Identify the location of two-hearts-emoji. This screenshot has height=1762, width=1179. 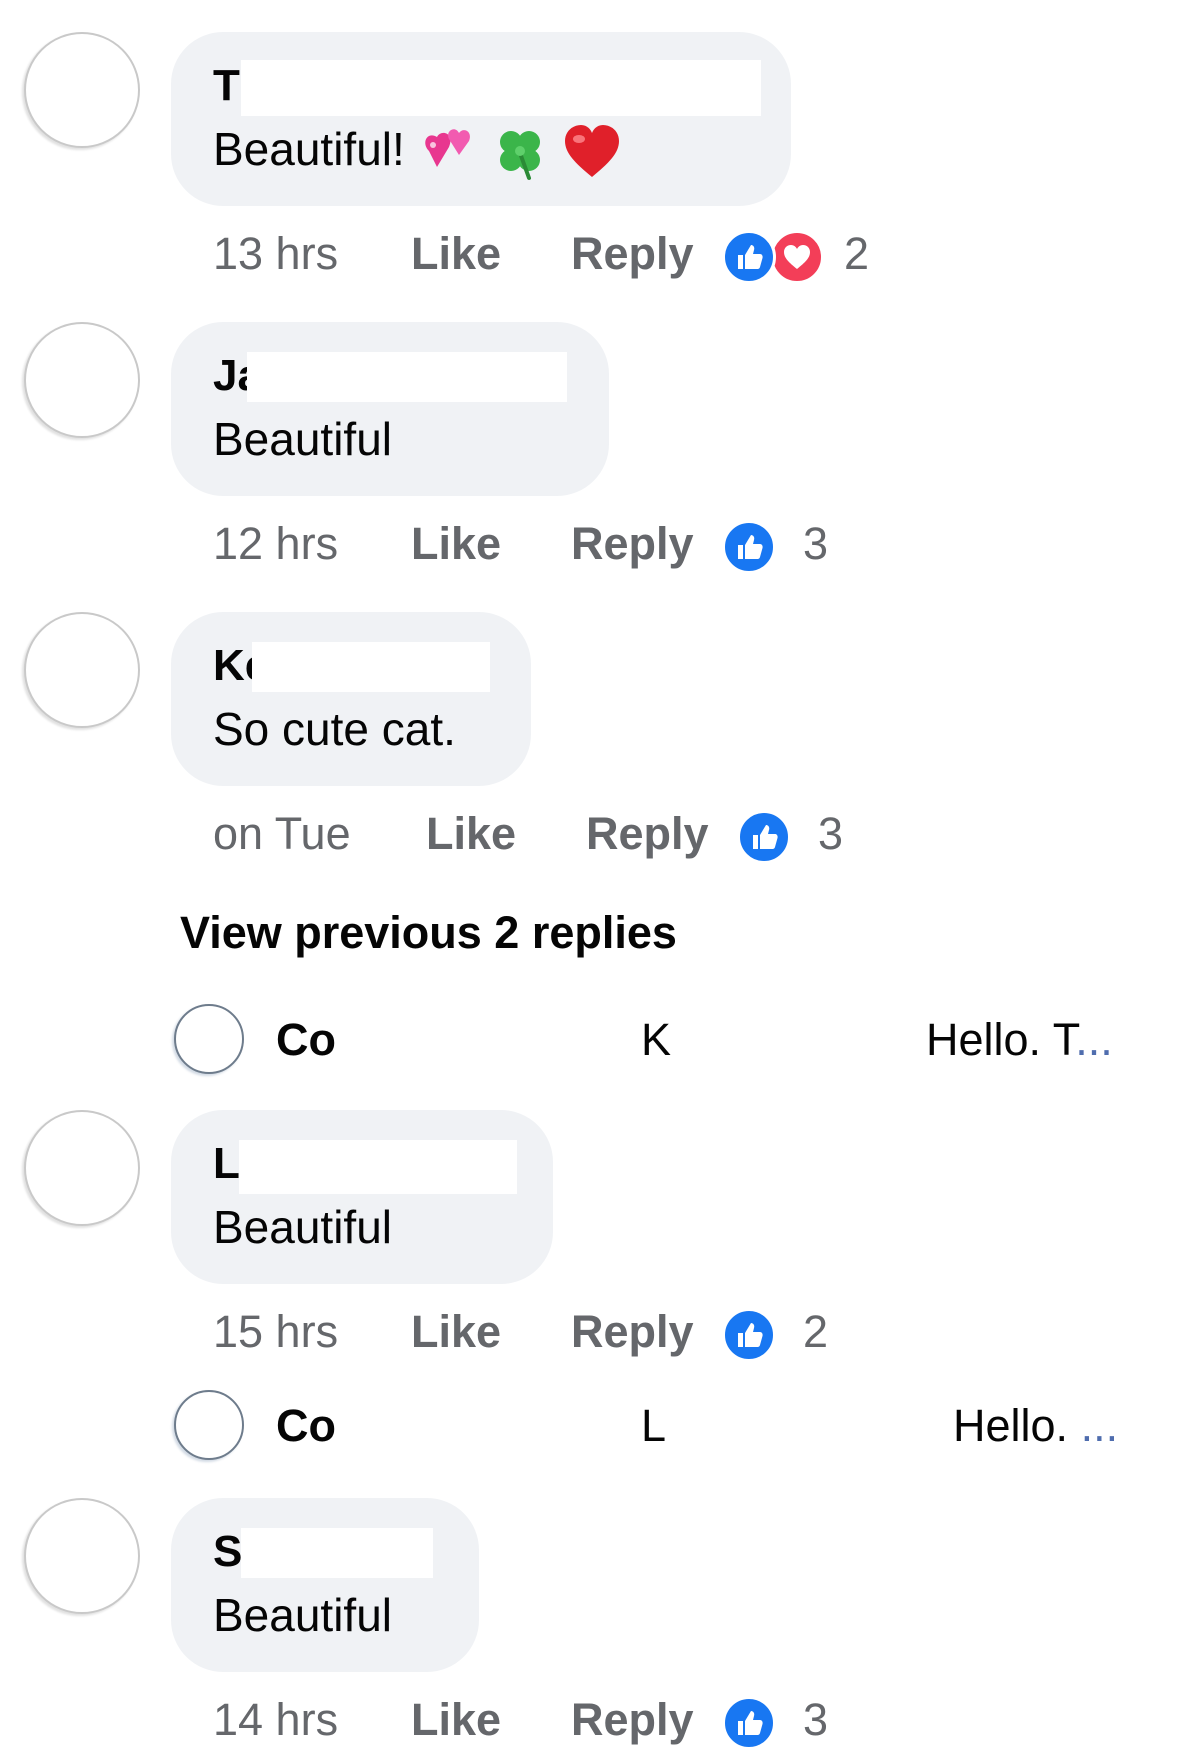
(447, 148).